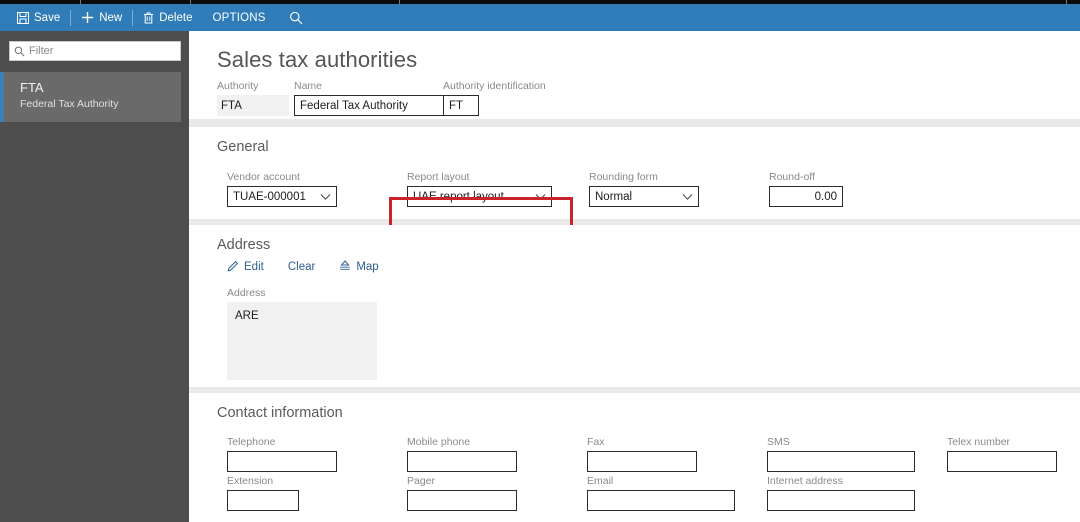  I want to click on authority-identification-label: Authority identification, so click(494, 86).